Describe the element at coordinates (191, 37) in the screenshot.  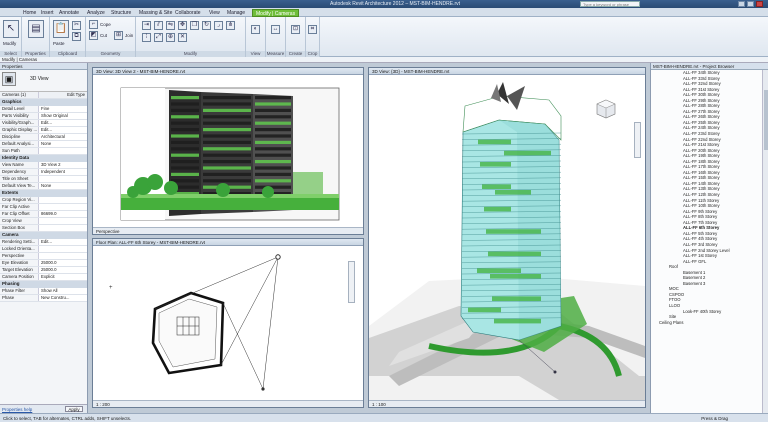
I see `group-modify: ⇥ ⫽ ⇋ ✥ ❐ ↻ ⌟ ⋔ ⁞ ⤢ ⊕ ✕ Modify` at that location.